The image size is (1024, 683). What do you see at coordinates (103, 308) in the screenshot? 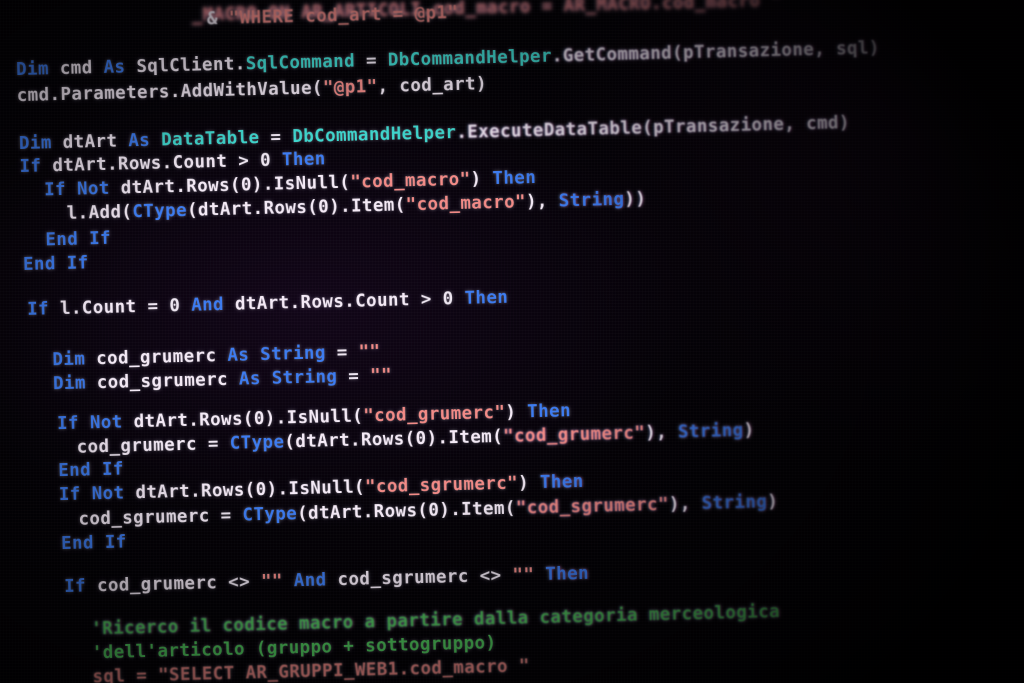
I see `code-token: l.Count` at bounding box center [103, 308].